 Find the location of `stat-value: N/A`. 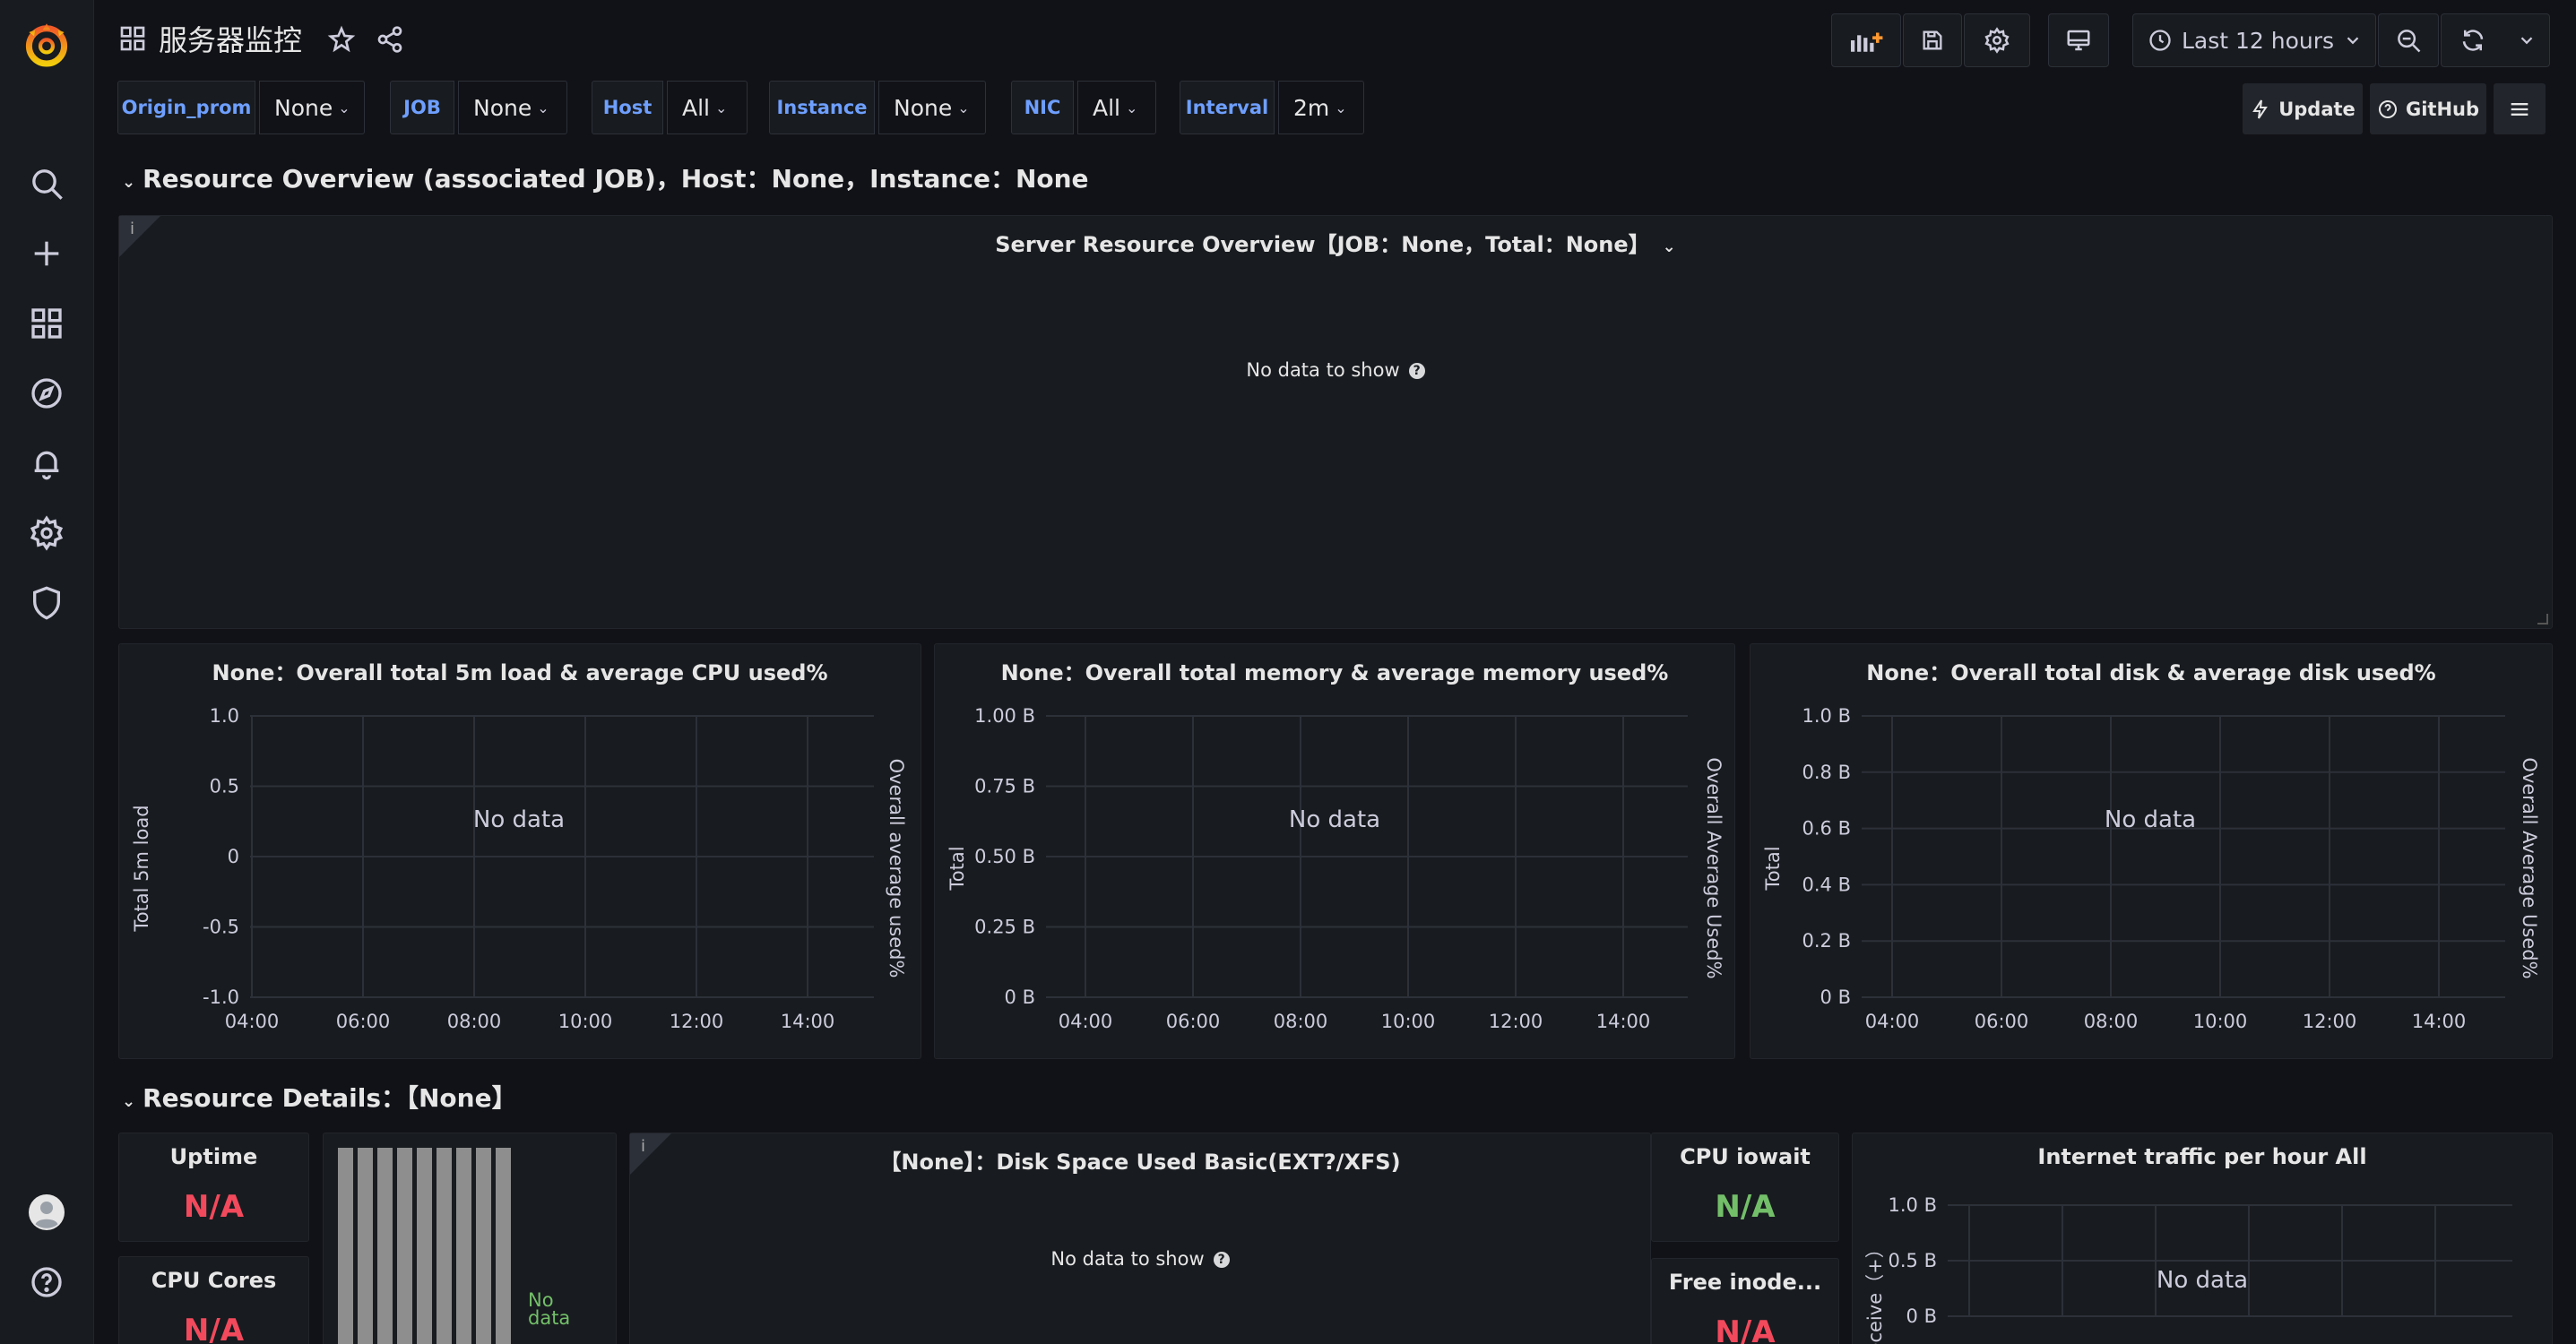

stat-value: N/A is located at coordinates (214, 1328).